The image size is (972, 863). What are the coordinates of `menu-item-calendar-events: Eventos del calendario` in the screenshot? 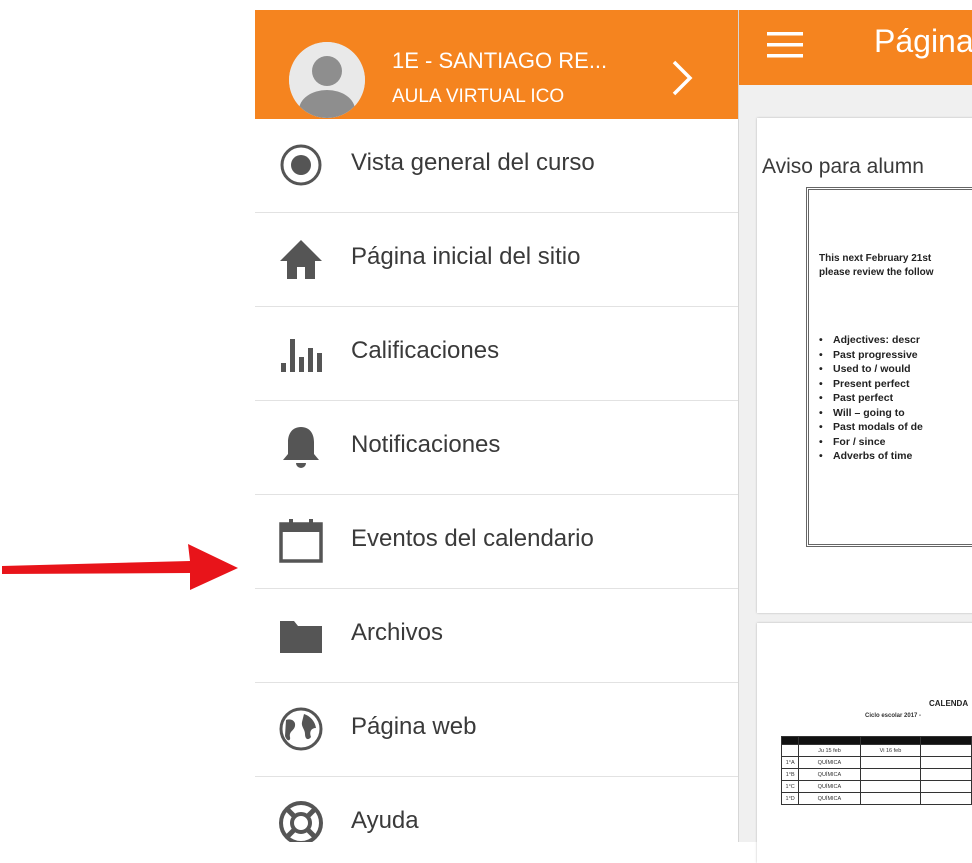 It's located at (496, 542).